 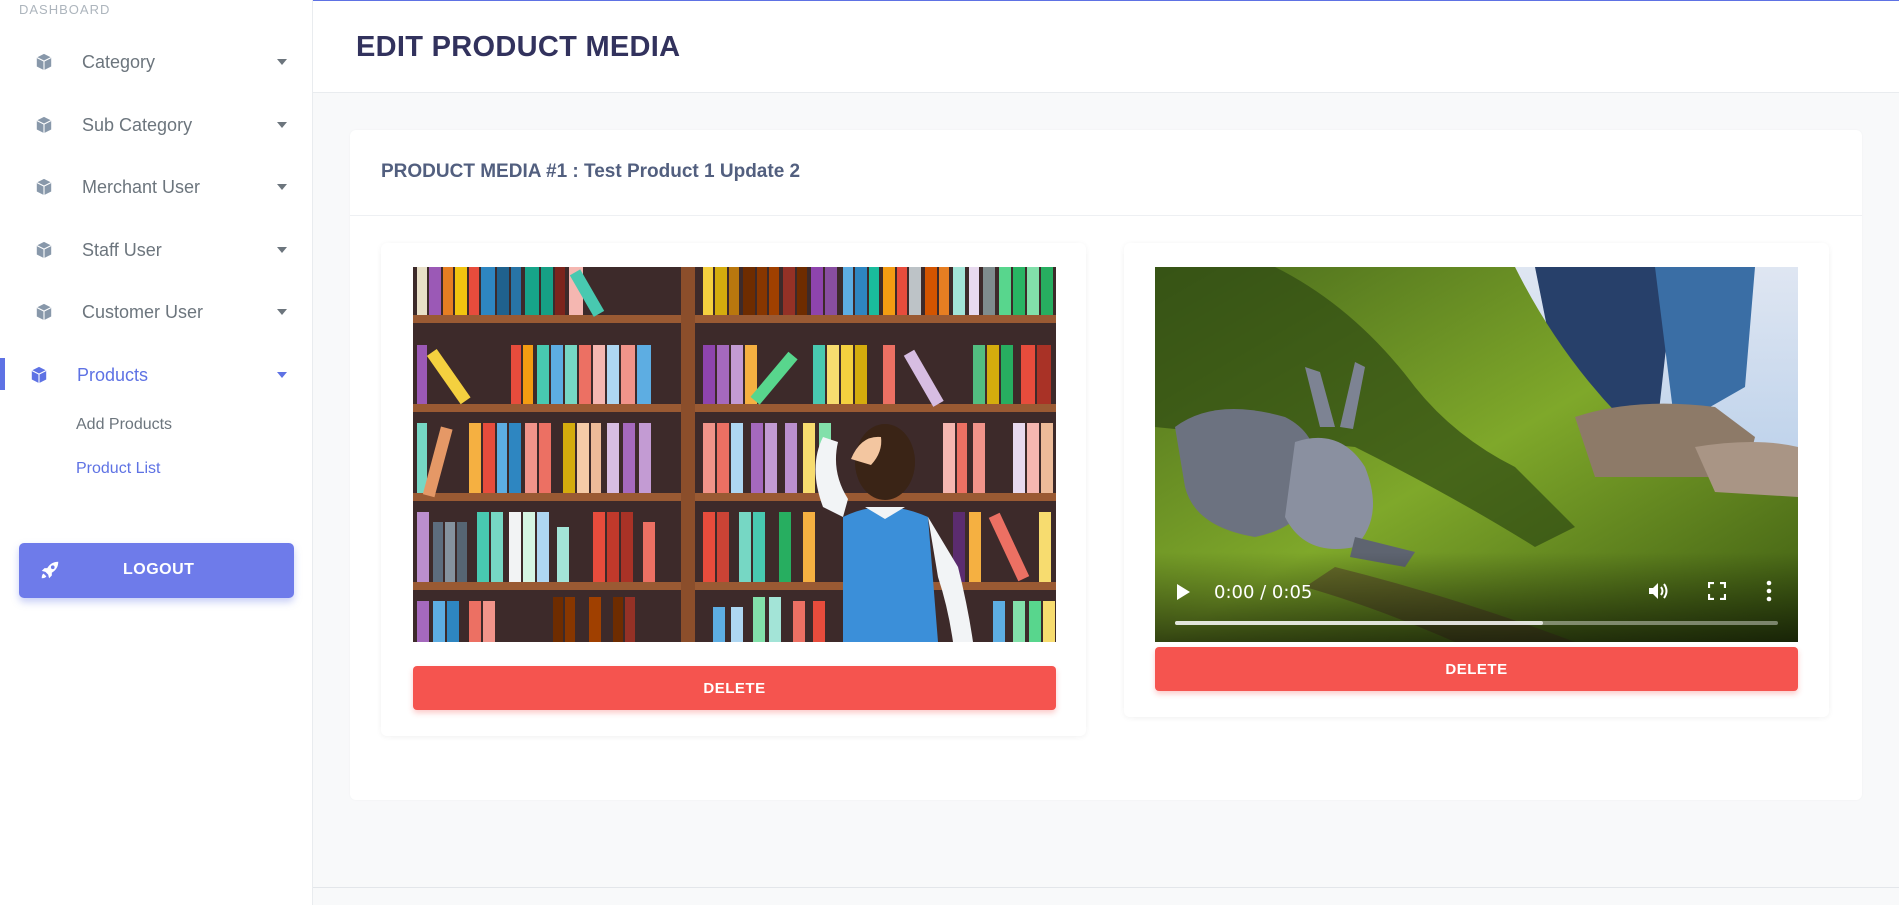 What do you see at coordinates (1476, 669) in the screenshot?
I see `delete-video-button: DELETE` at bounding box center [1476, 669].